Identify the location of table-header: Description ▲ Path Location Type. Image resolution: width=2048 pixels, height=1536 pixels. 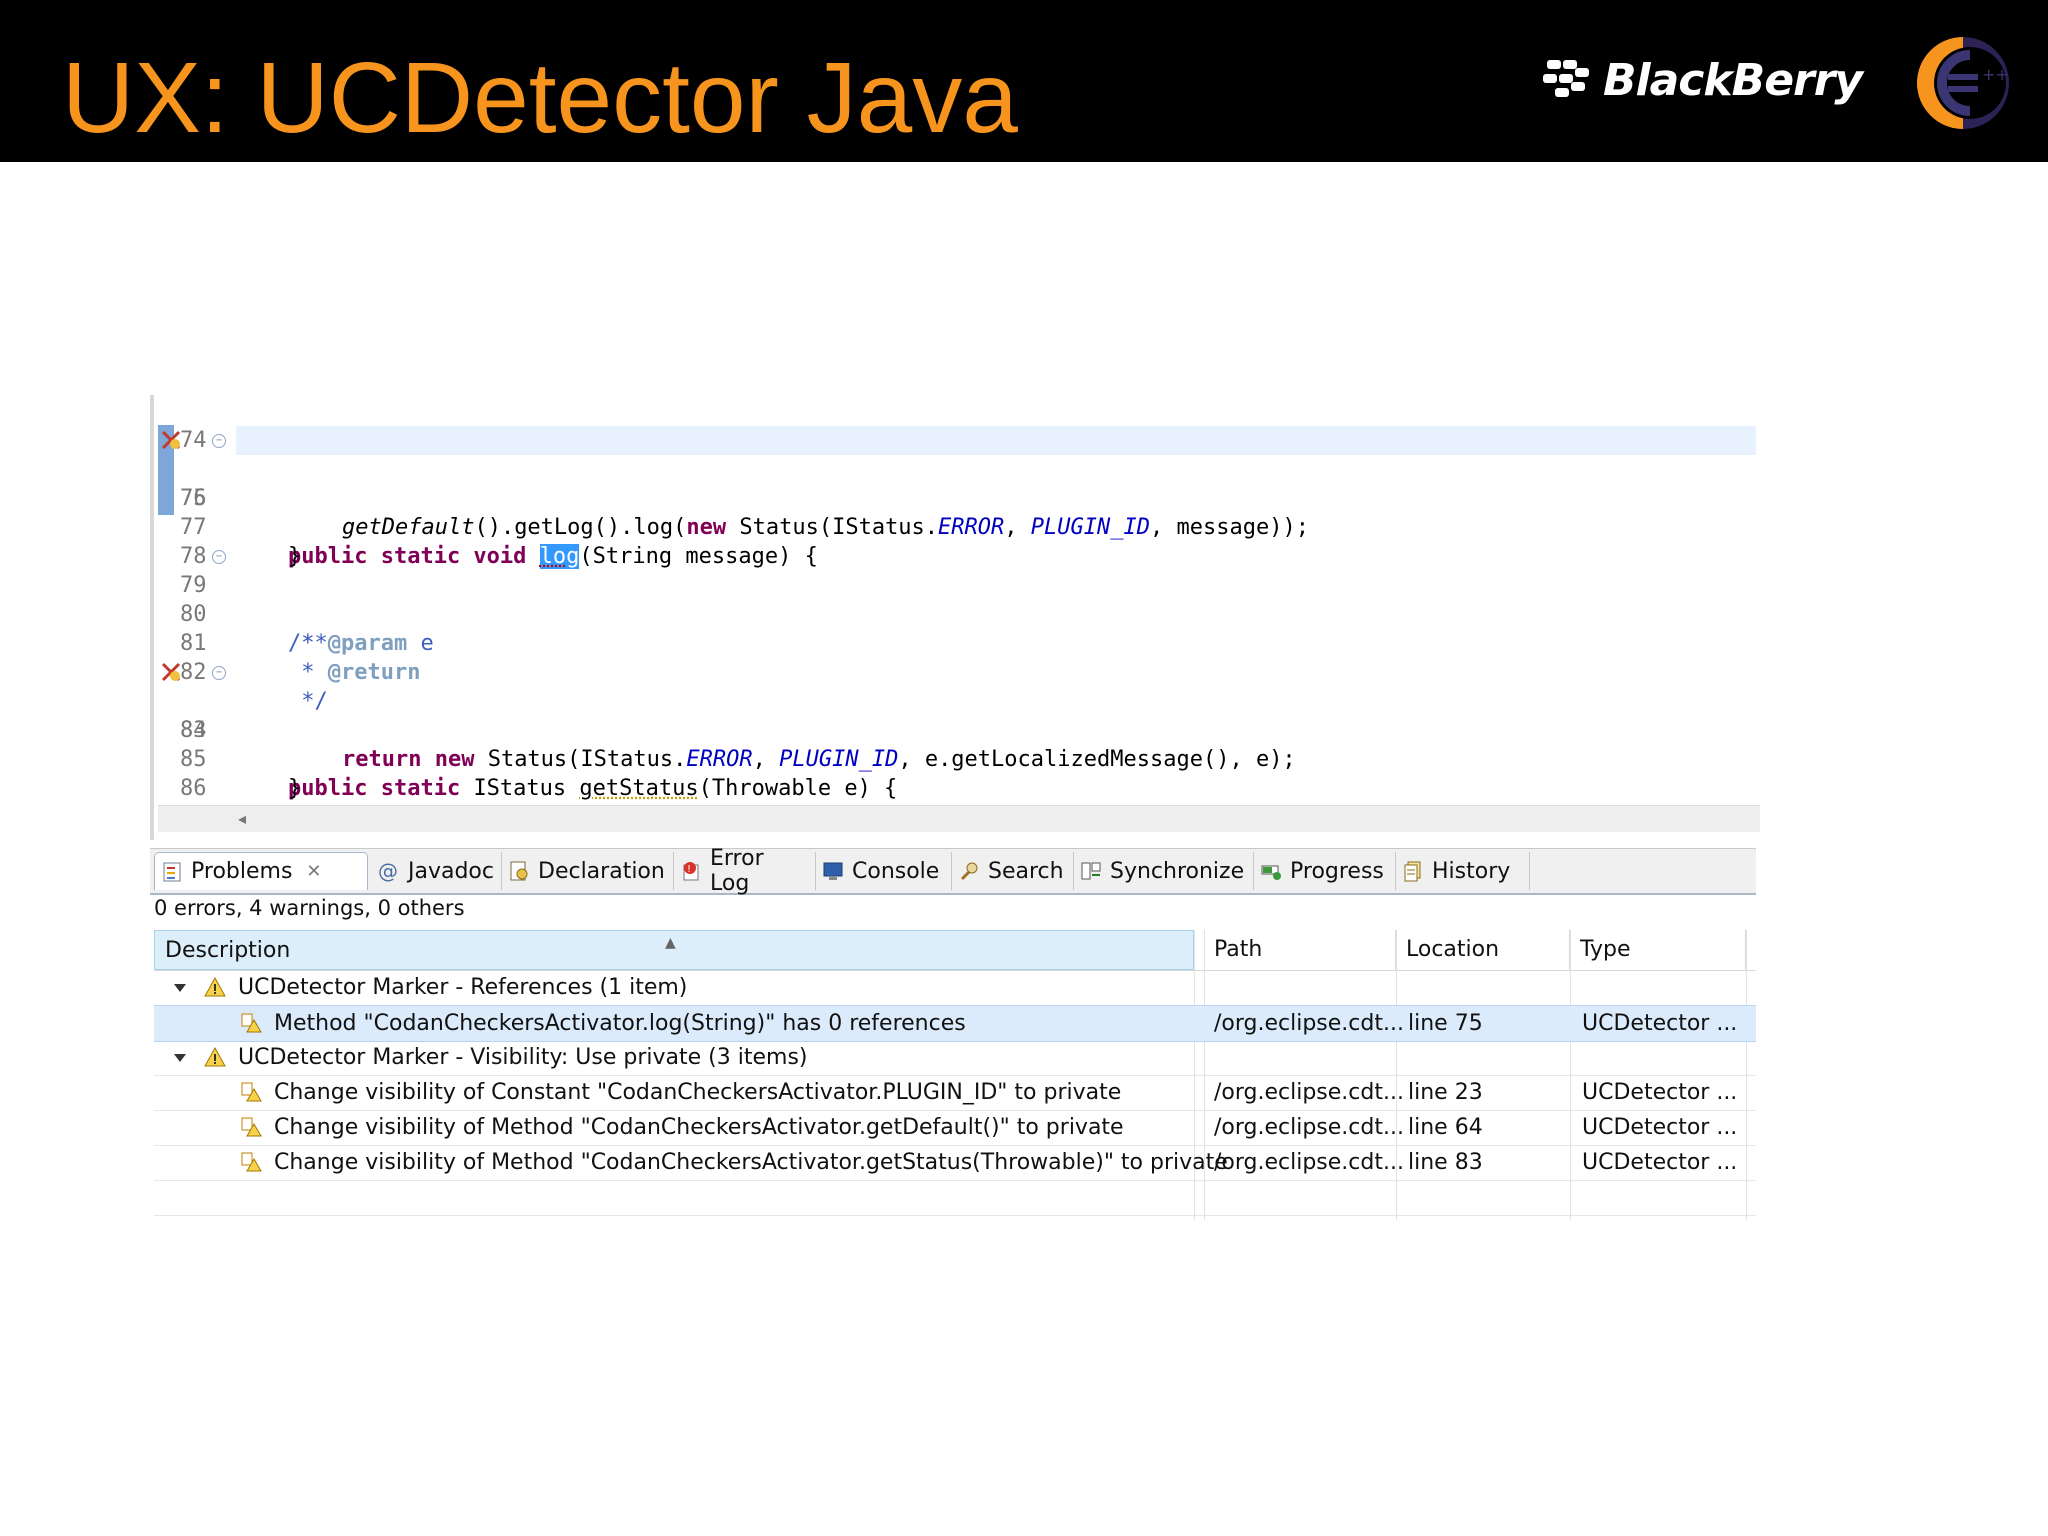
(955, 950).